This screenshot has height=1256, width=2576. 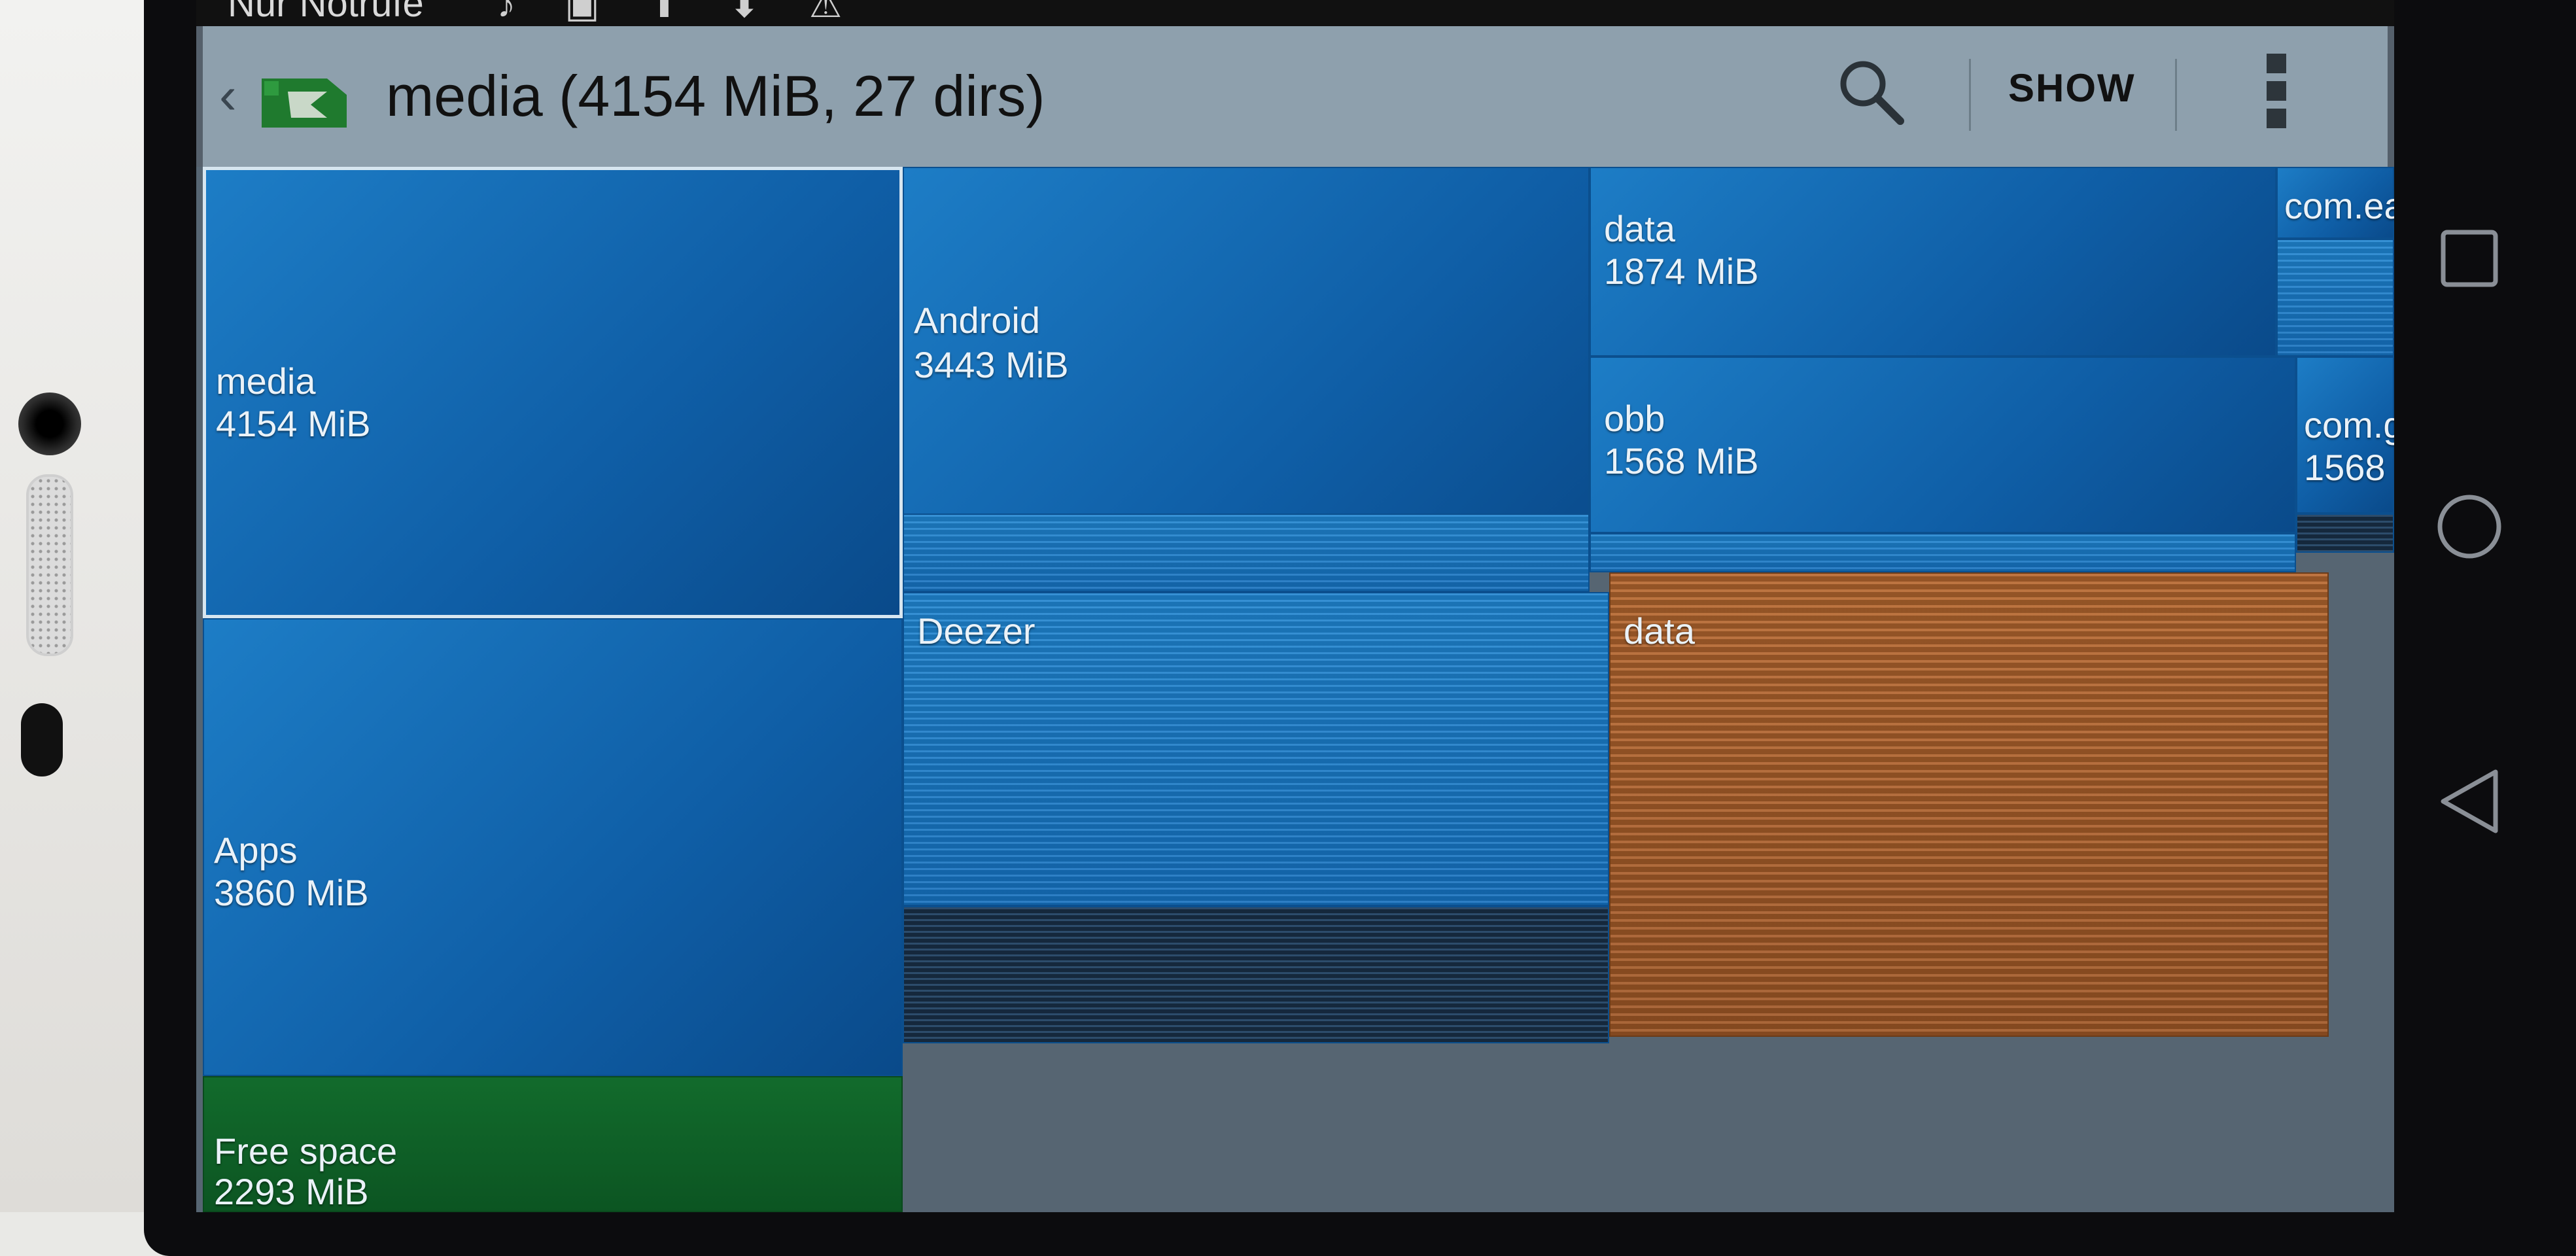 What do you see at coordinates (1295, 98) in the screenshot?
I see `app-bar: ‹ media (4154 MiB, 27 dirs) SHOW` at bounding box center [1295, 98].